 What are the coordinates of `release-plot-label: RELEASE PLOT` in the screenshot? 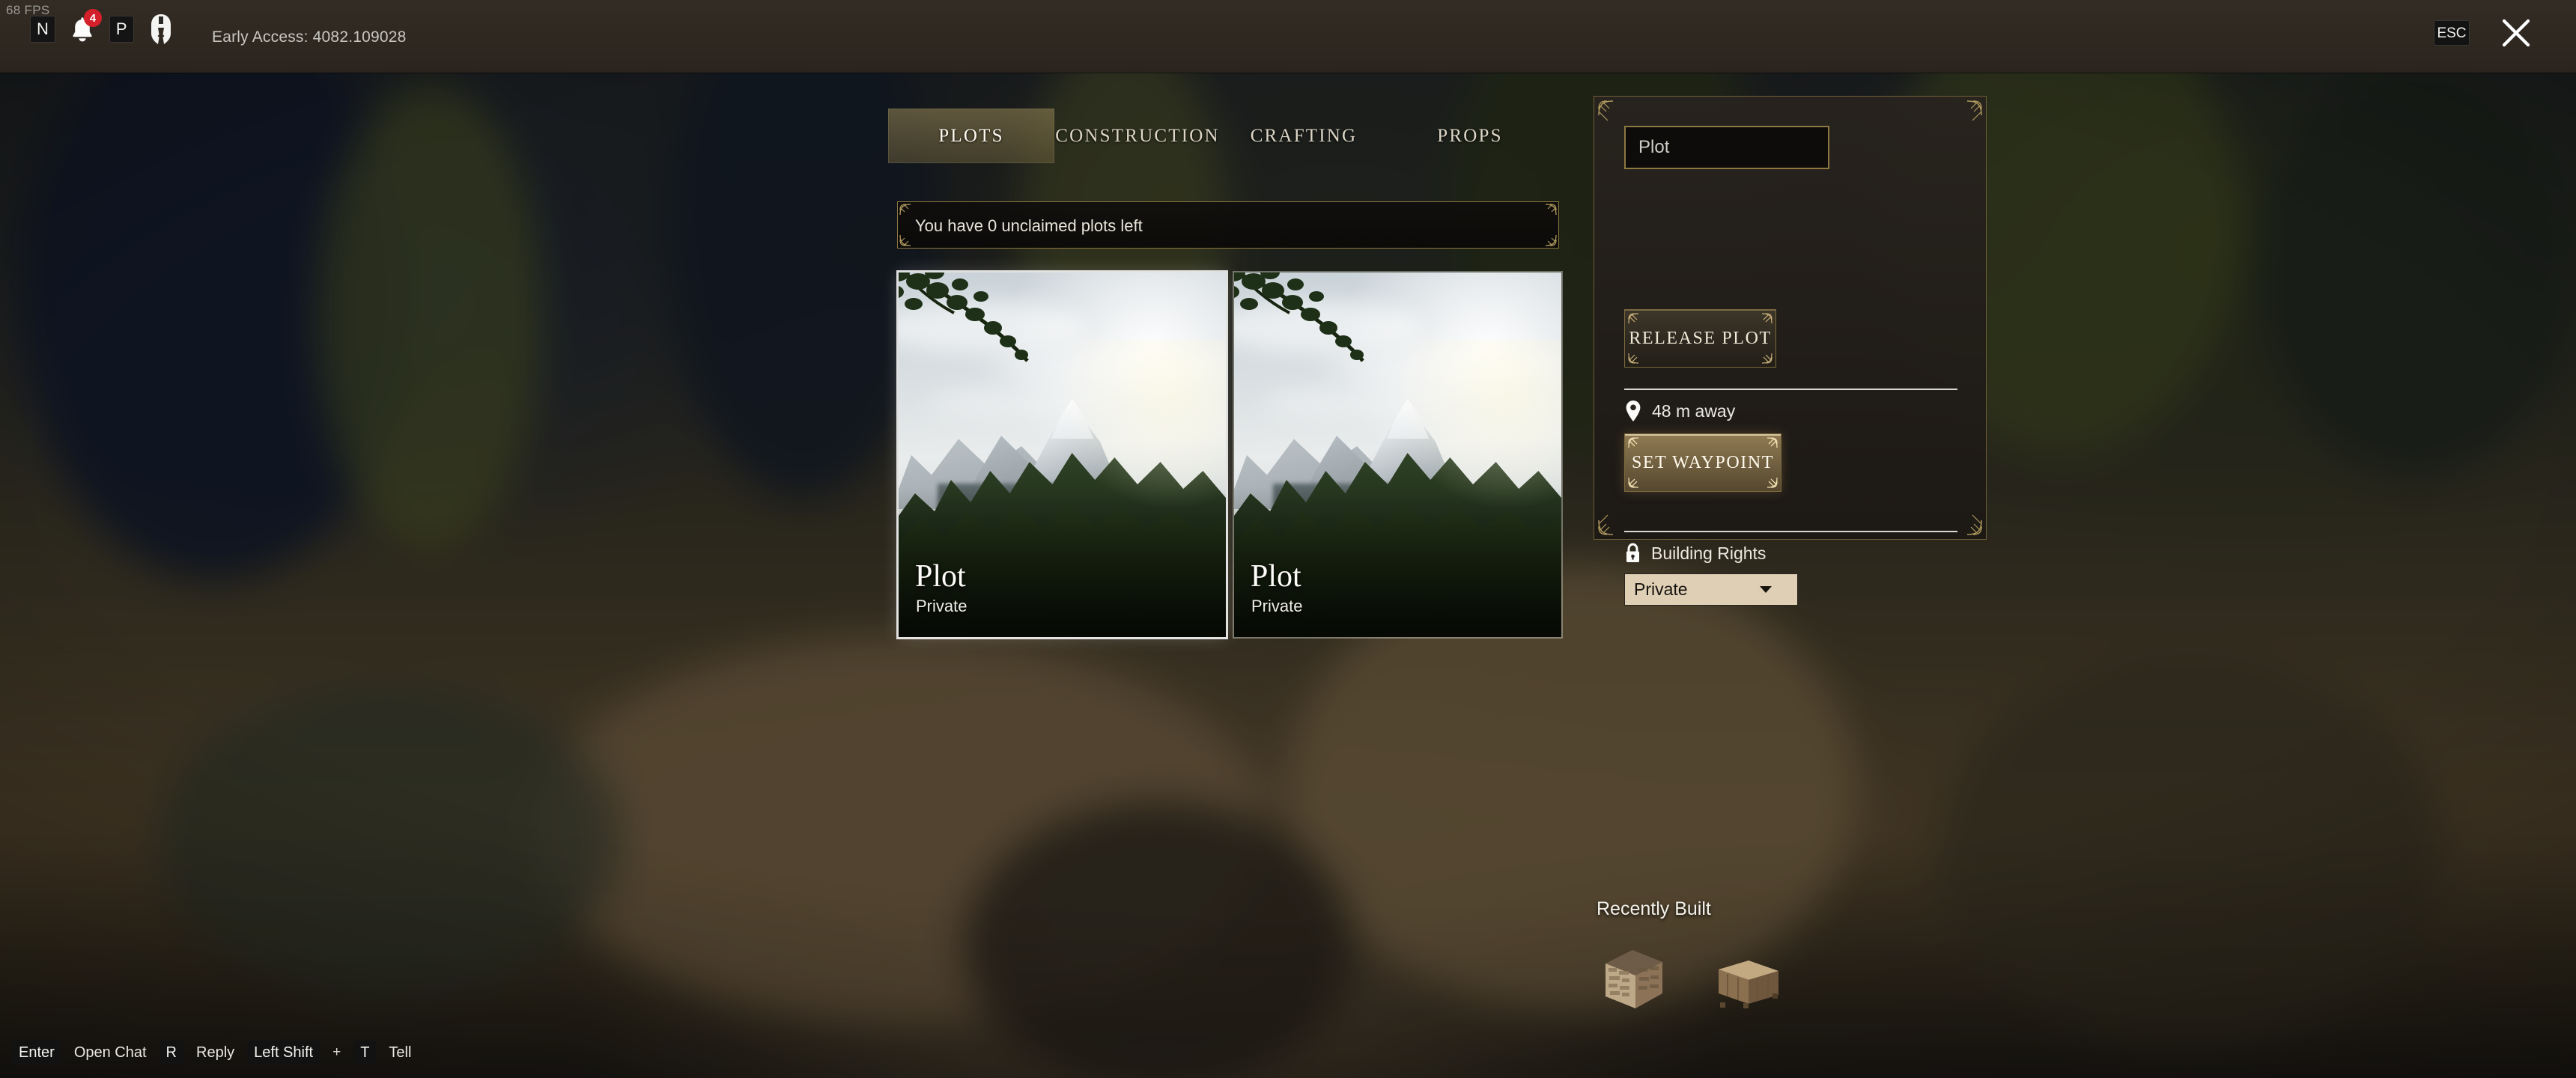 It's located at (1700, 338).